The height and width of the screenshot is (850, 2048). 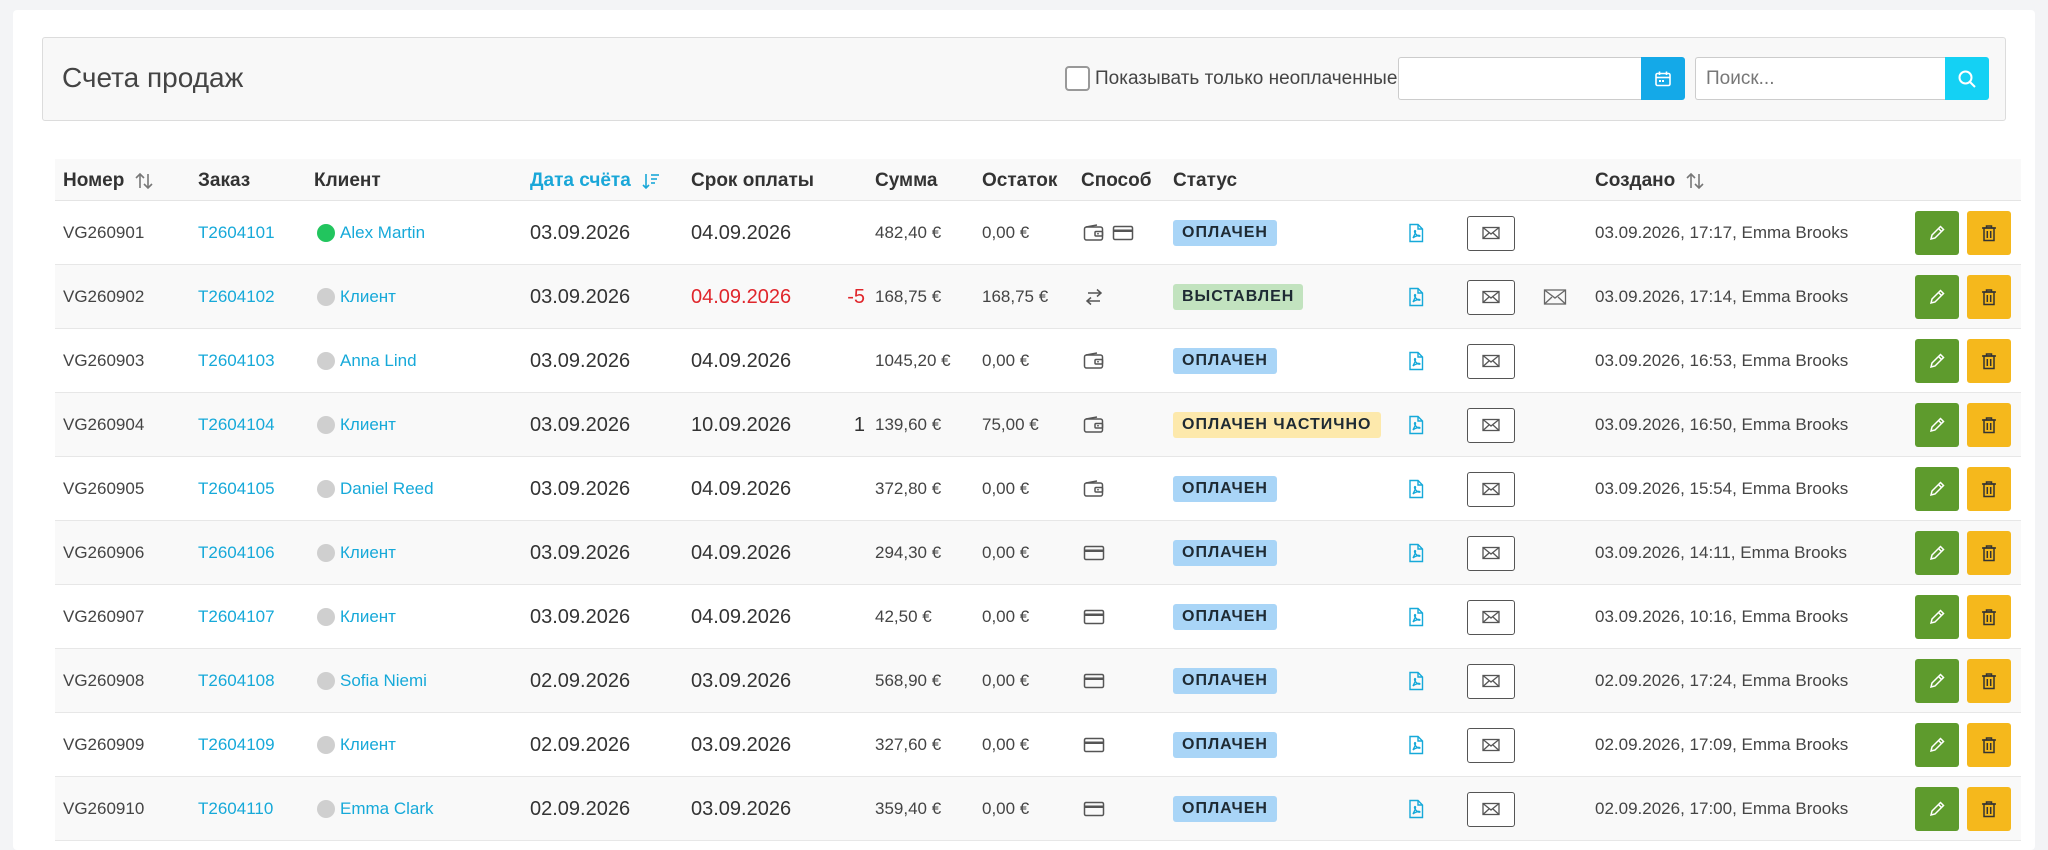 I want to click on column-invoice-date: Дата счёта, so click(x=595, y=181).